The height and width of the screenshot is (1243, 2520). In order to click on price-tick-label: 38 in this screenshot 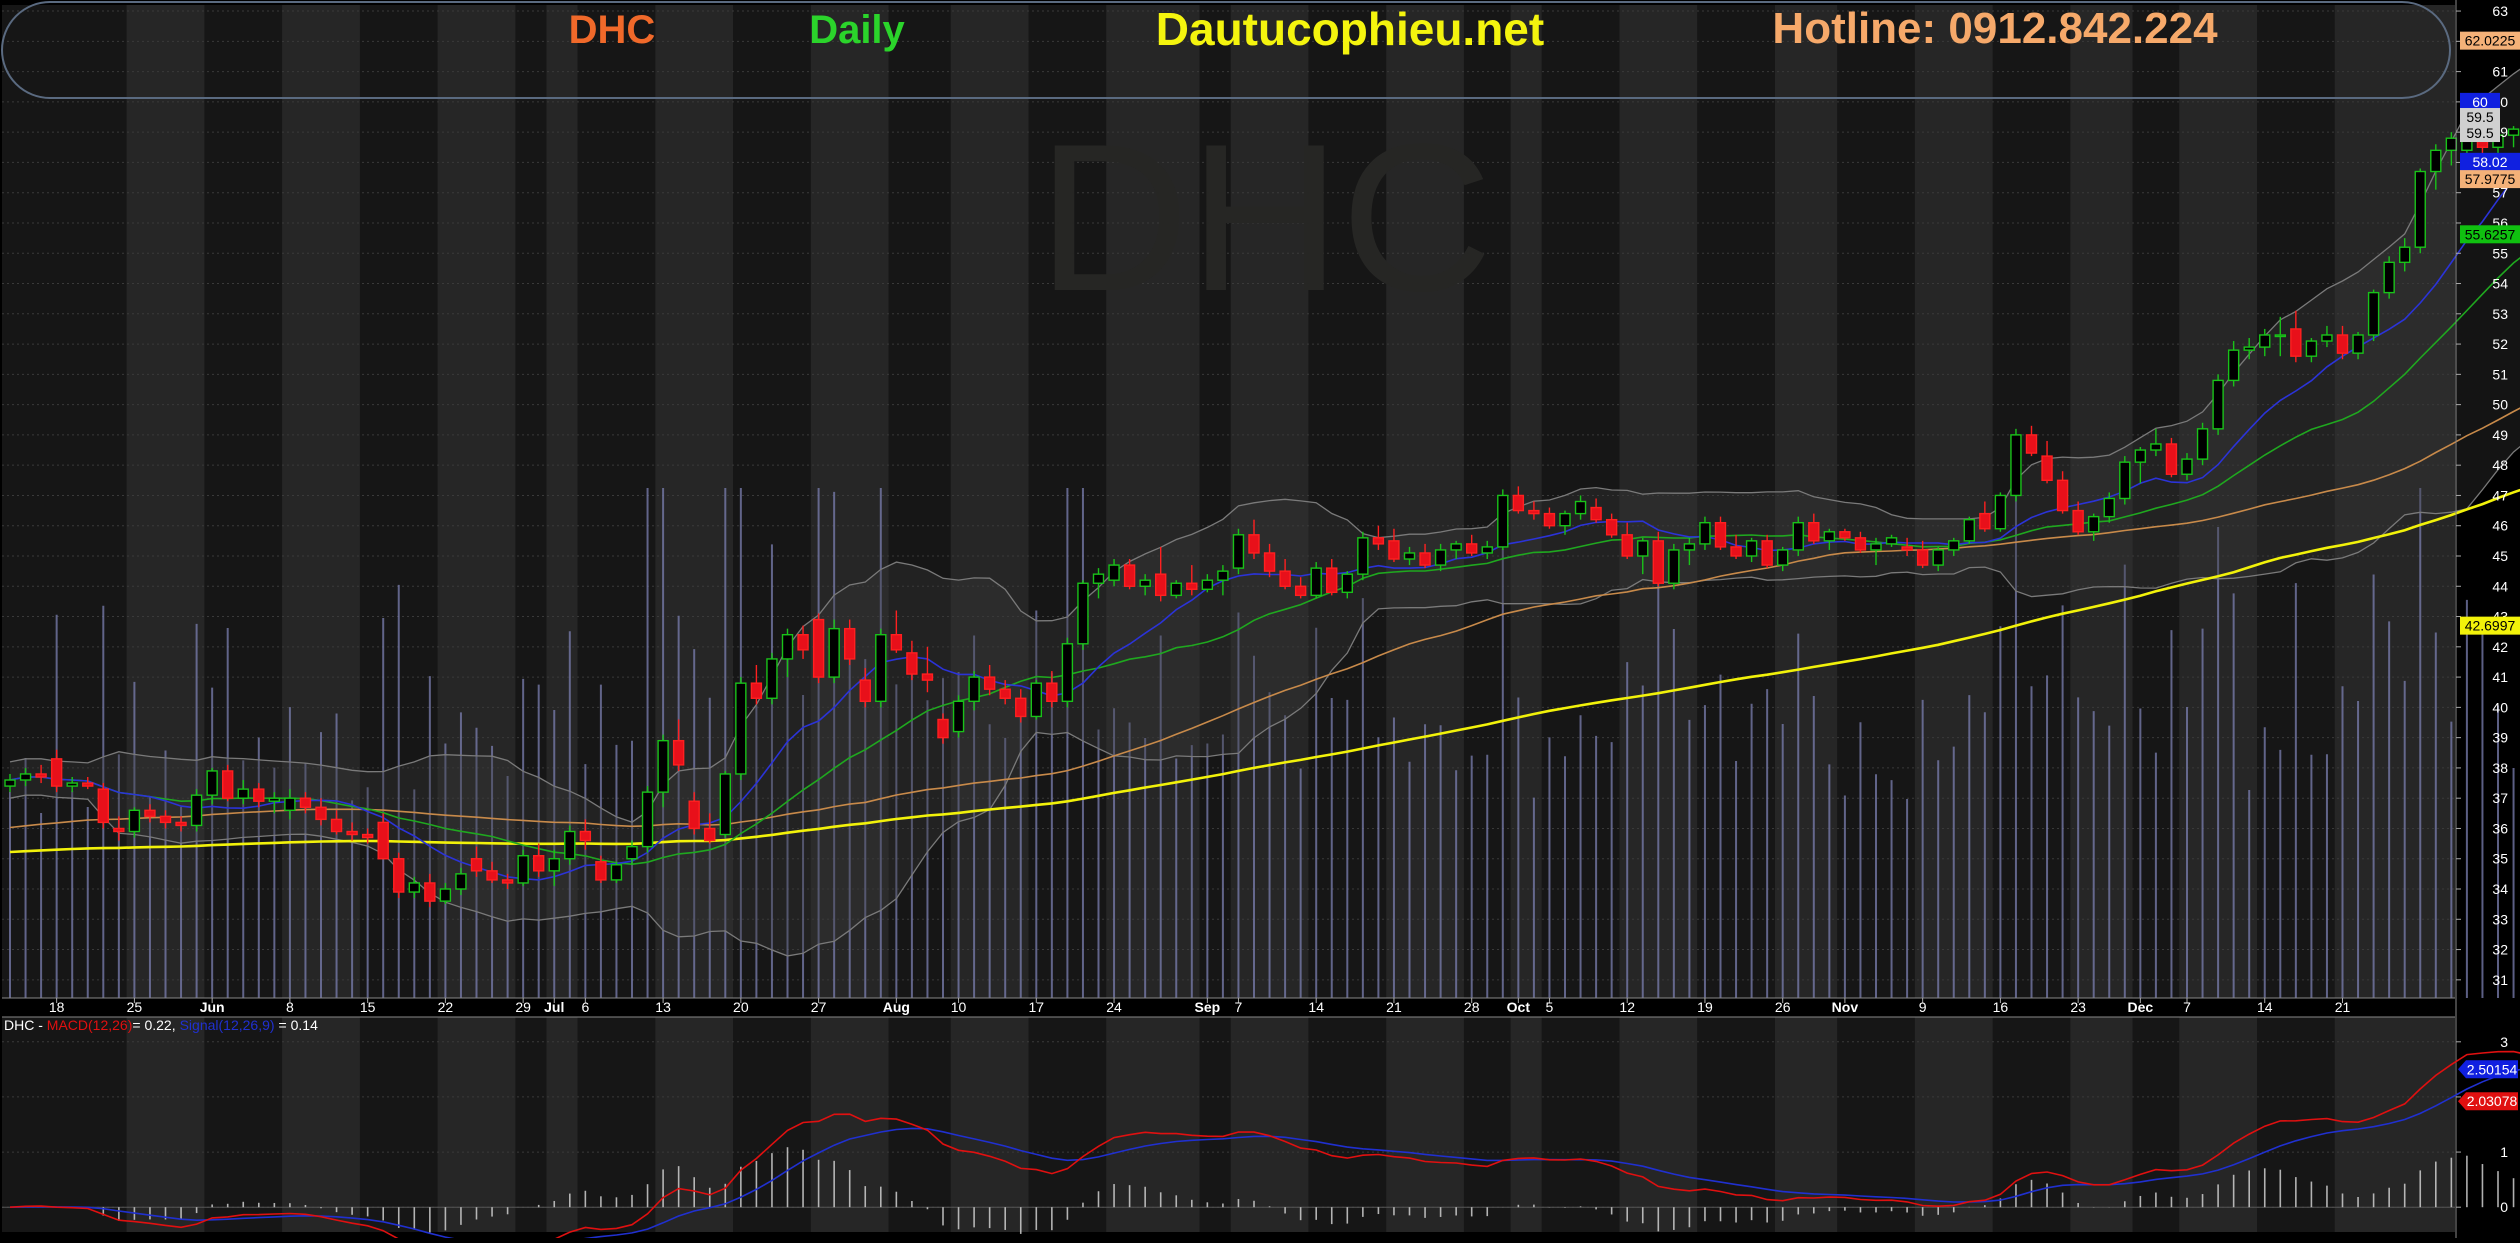, I will do `click(2500, 768)`.